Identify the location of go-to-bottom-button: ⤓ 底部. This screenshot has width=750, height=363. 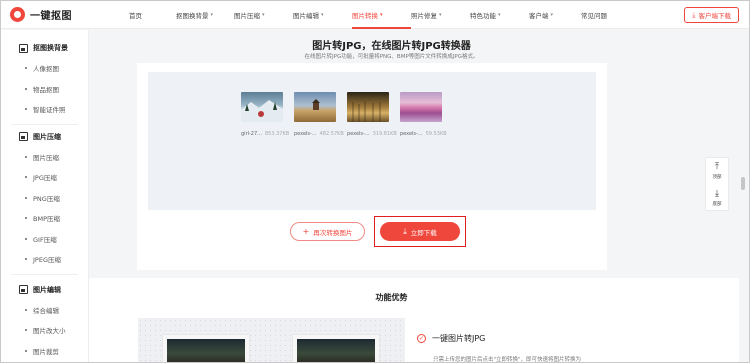
(717, 198).